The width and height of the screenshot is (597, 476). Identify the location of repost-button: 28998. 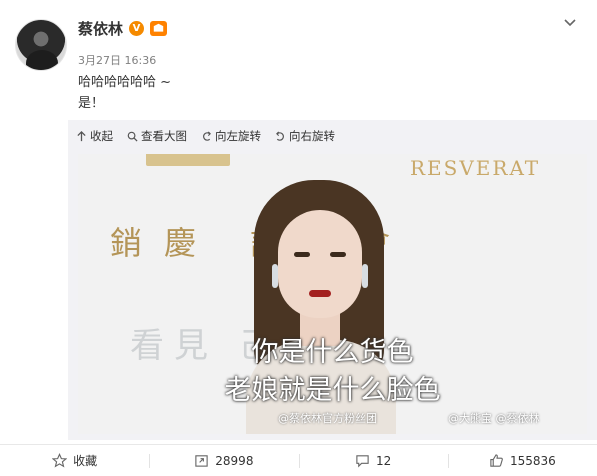
(223, 460).